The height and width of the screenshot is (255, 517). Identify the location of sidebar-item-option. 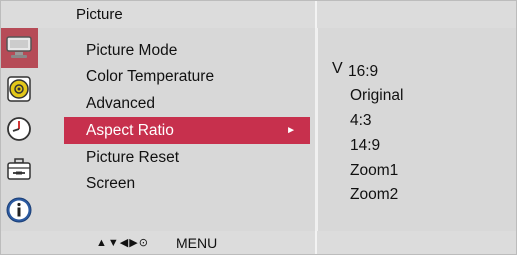
(19, 169).